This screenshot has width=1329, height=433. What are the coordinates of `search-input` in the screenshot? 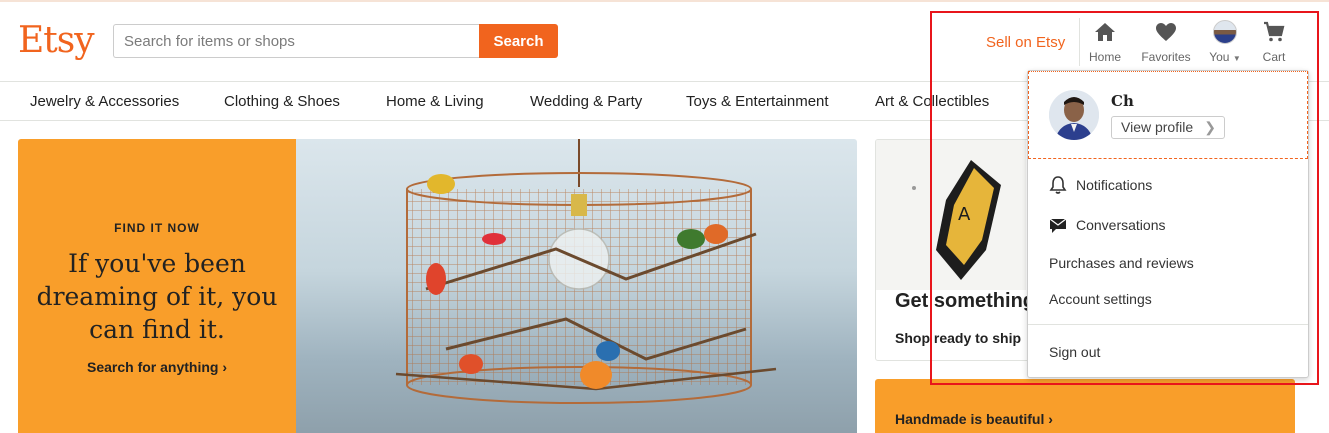 It's located at (296, 41).